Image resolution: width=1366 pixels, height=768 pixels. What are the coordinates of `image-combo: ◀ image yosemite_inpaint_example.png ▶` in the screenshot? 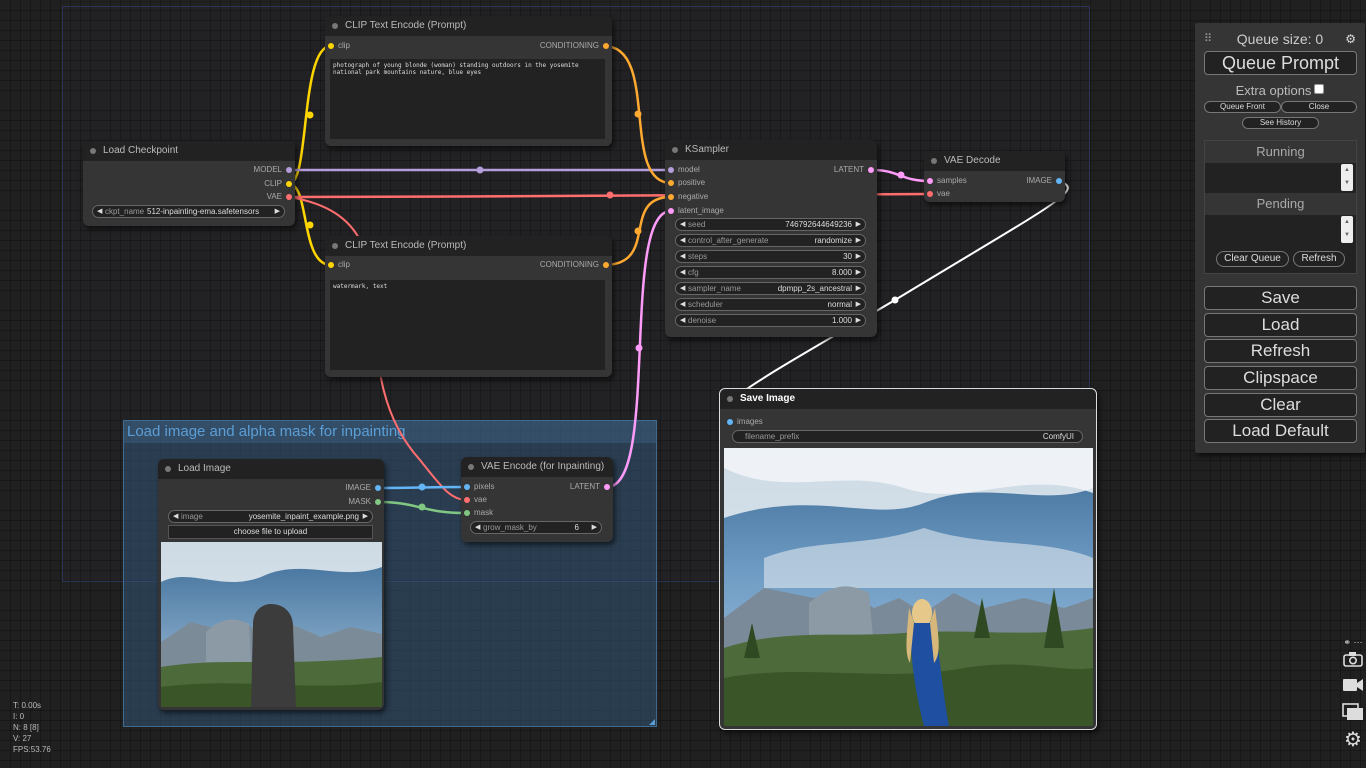 It's located at (270, 516).